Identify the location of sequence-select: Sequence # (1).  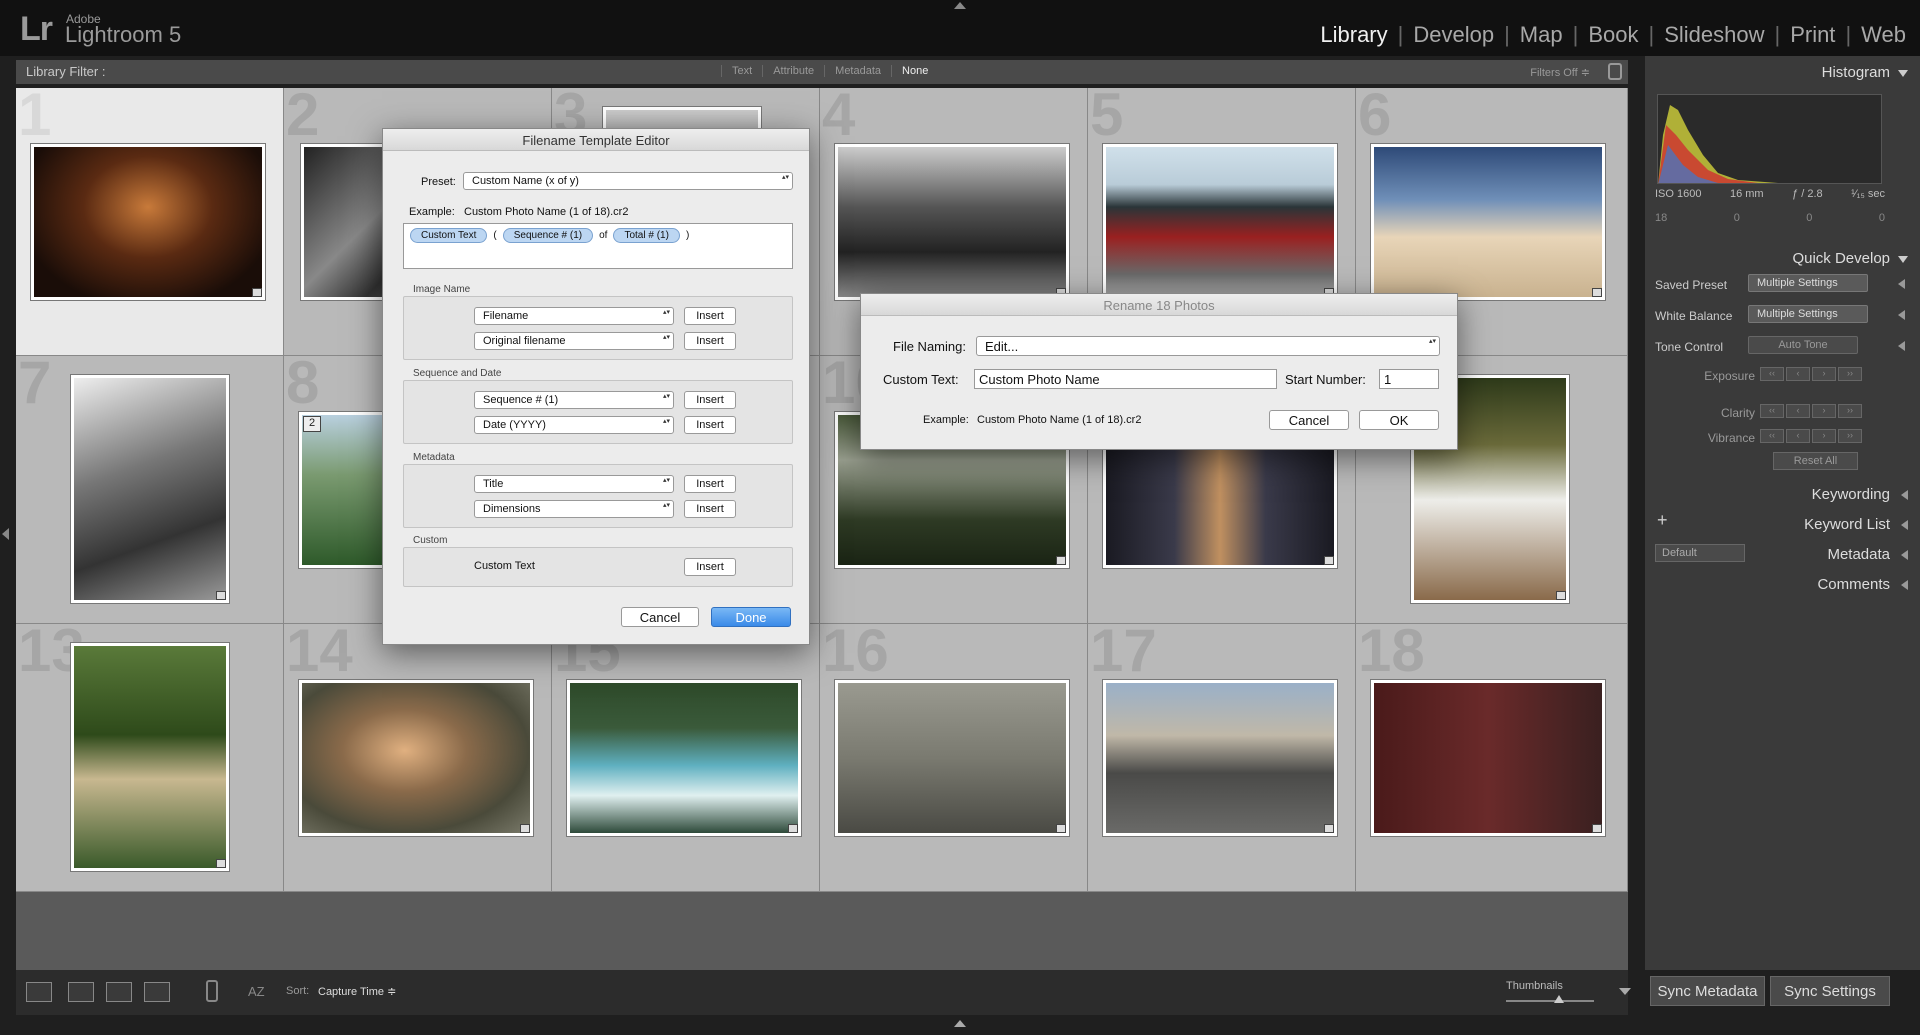
(574, 400).